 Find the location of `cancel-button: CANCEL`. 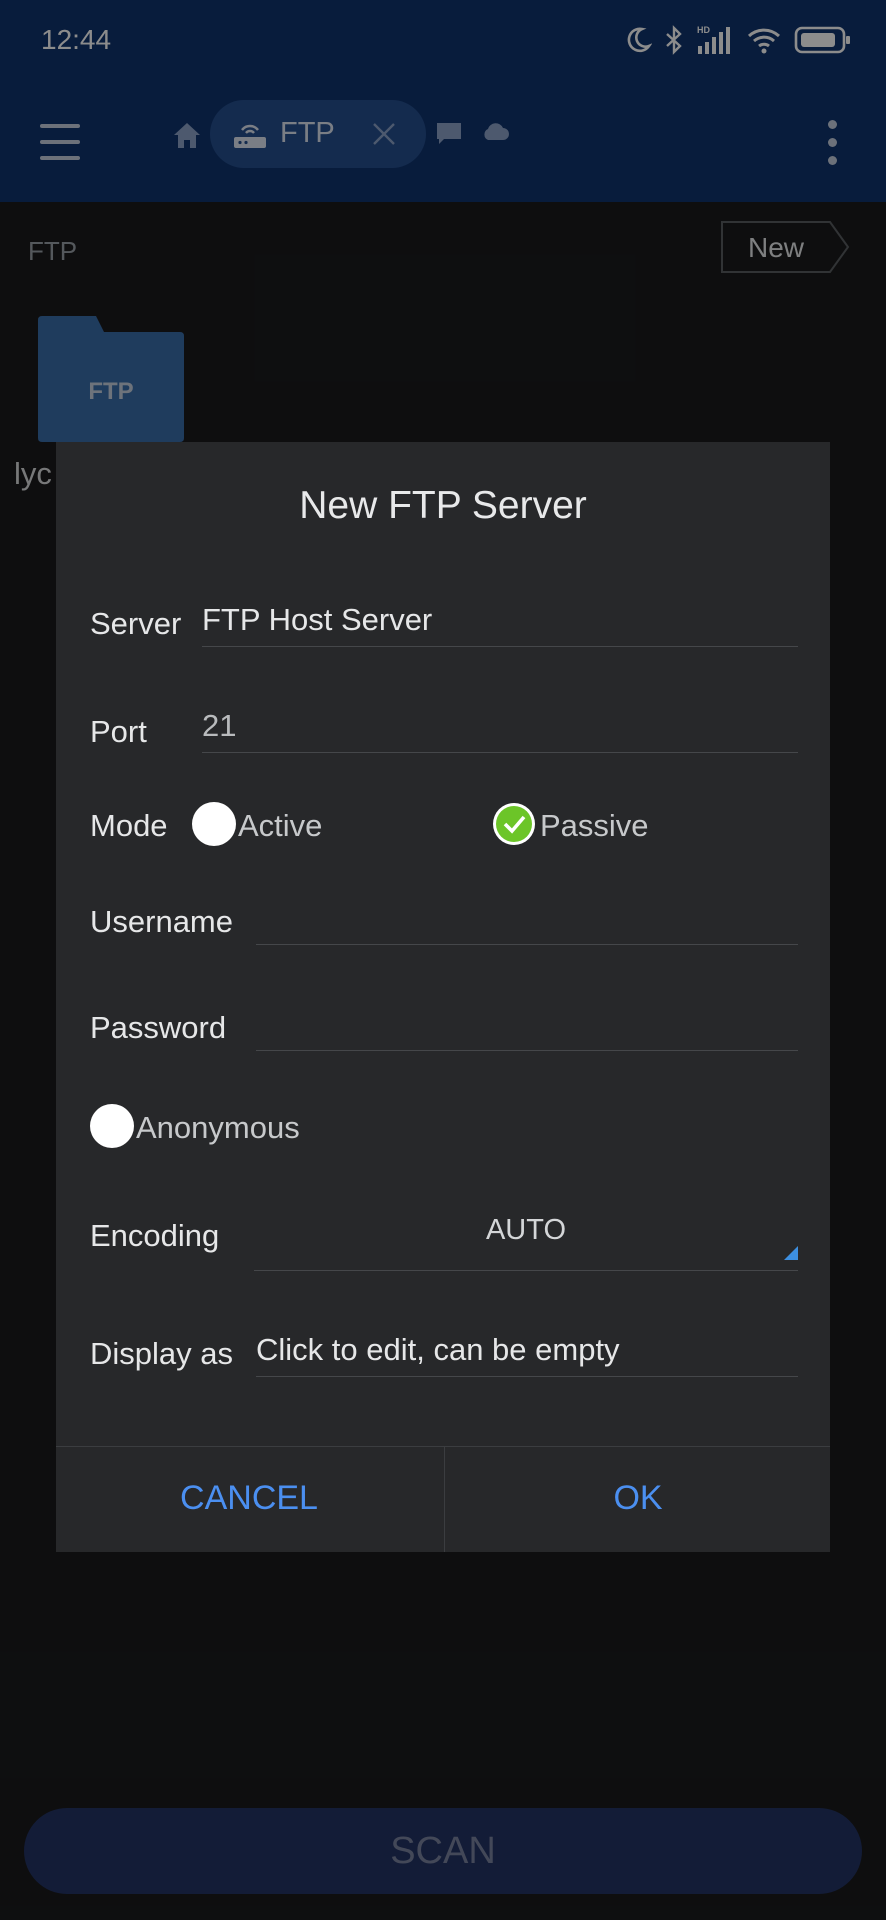

cancel-button: CANCEL is located at coordinates (249, 1498).